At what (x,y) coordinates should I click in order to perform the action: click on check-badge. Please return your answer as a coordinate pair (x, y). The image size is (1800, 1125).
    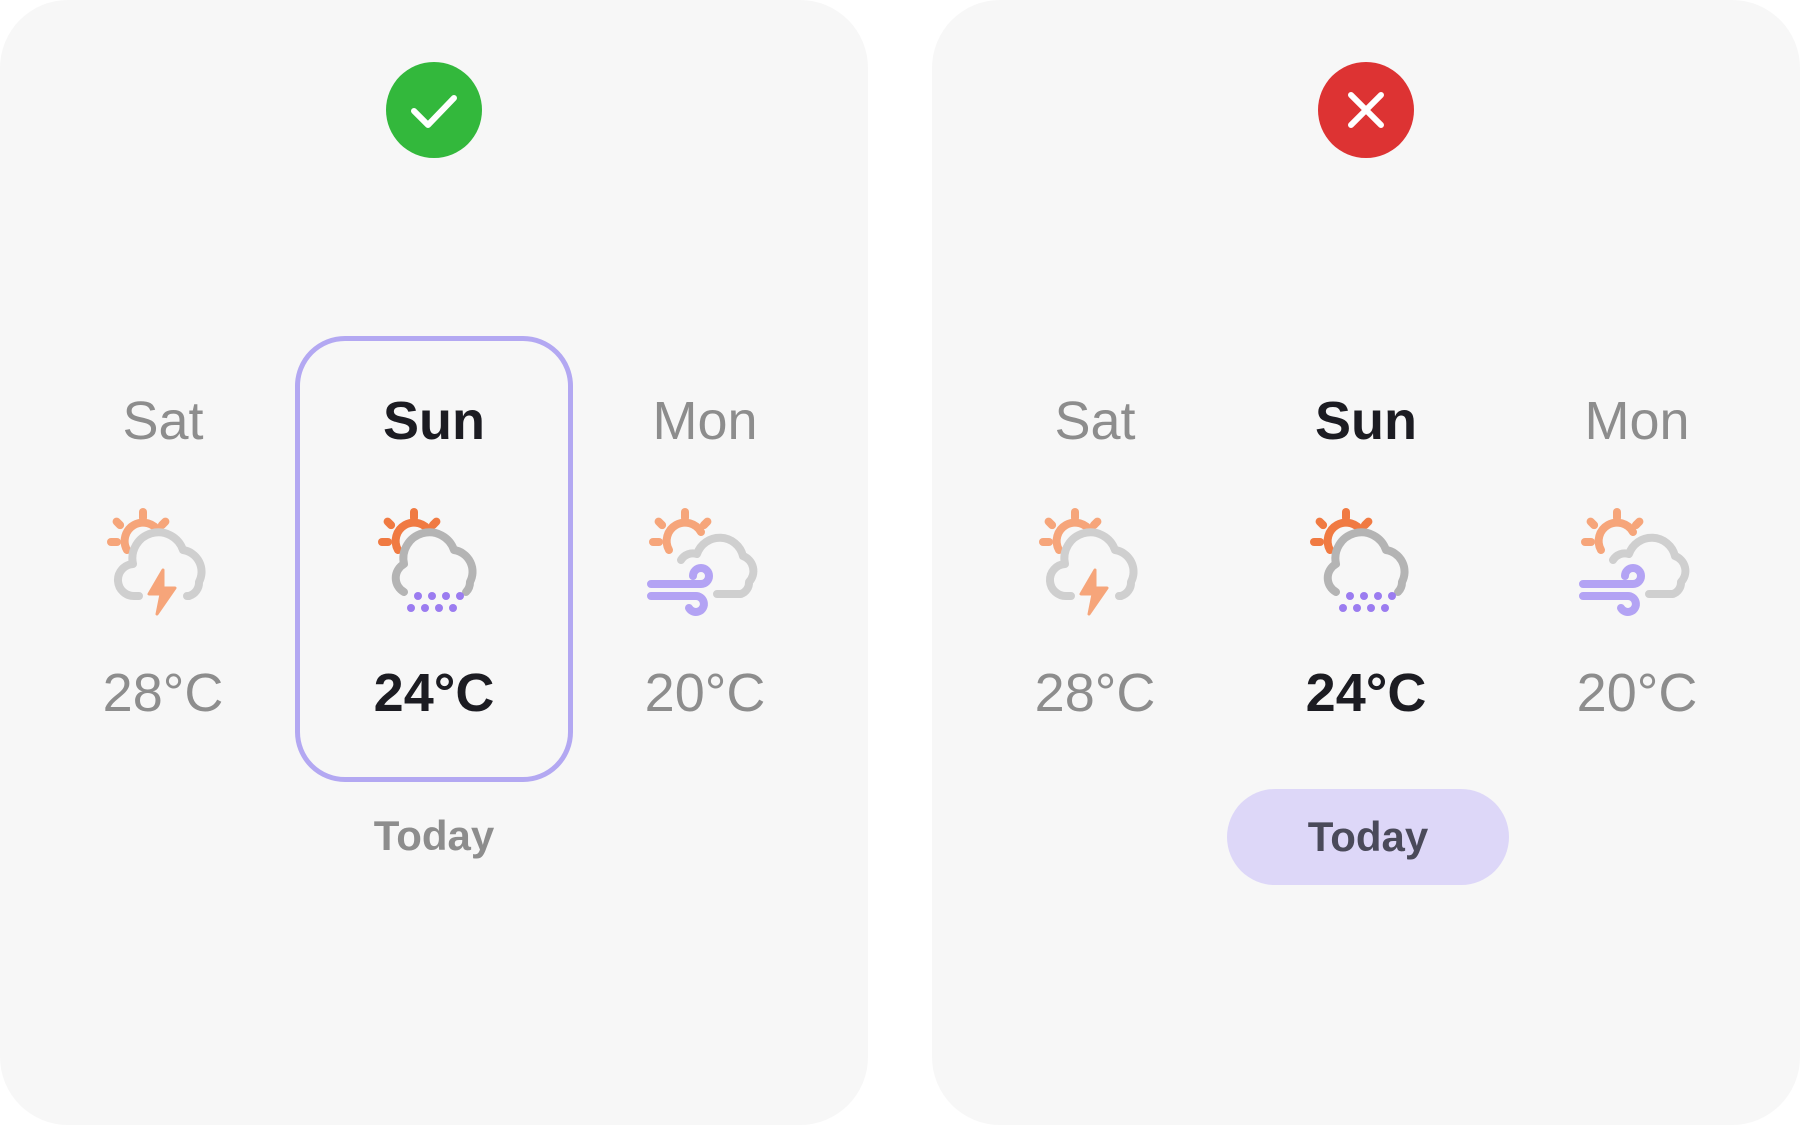
    Looking at the image, I should click on (434, 110).